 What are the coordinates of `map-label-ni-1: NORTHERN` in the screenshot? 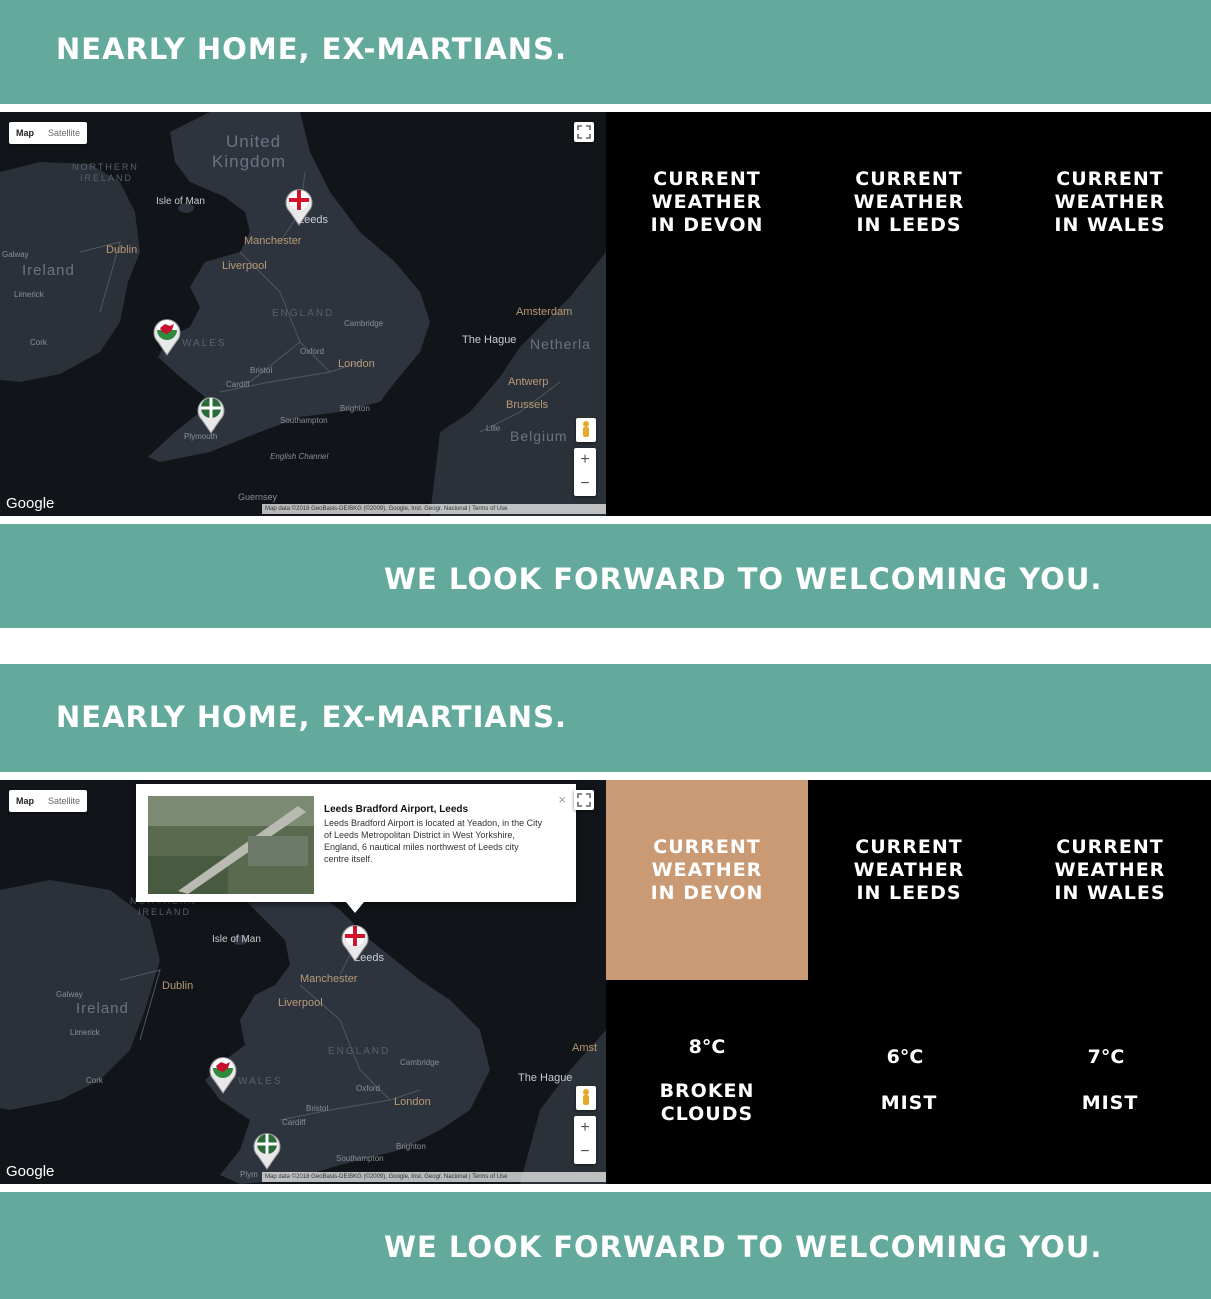 It's located at (105, 167).